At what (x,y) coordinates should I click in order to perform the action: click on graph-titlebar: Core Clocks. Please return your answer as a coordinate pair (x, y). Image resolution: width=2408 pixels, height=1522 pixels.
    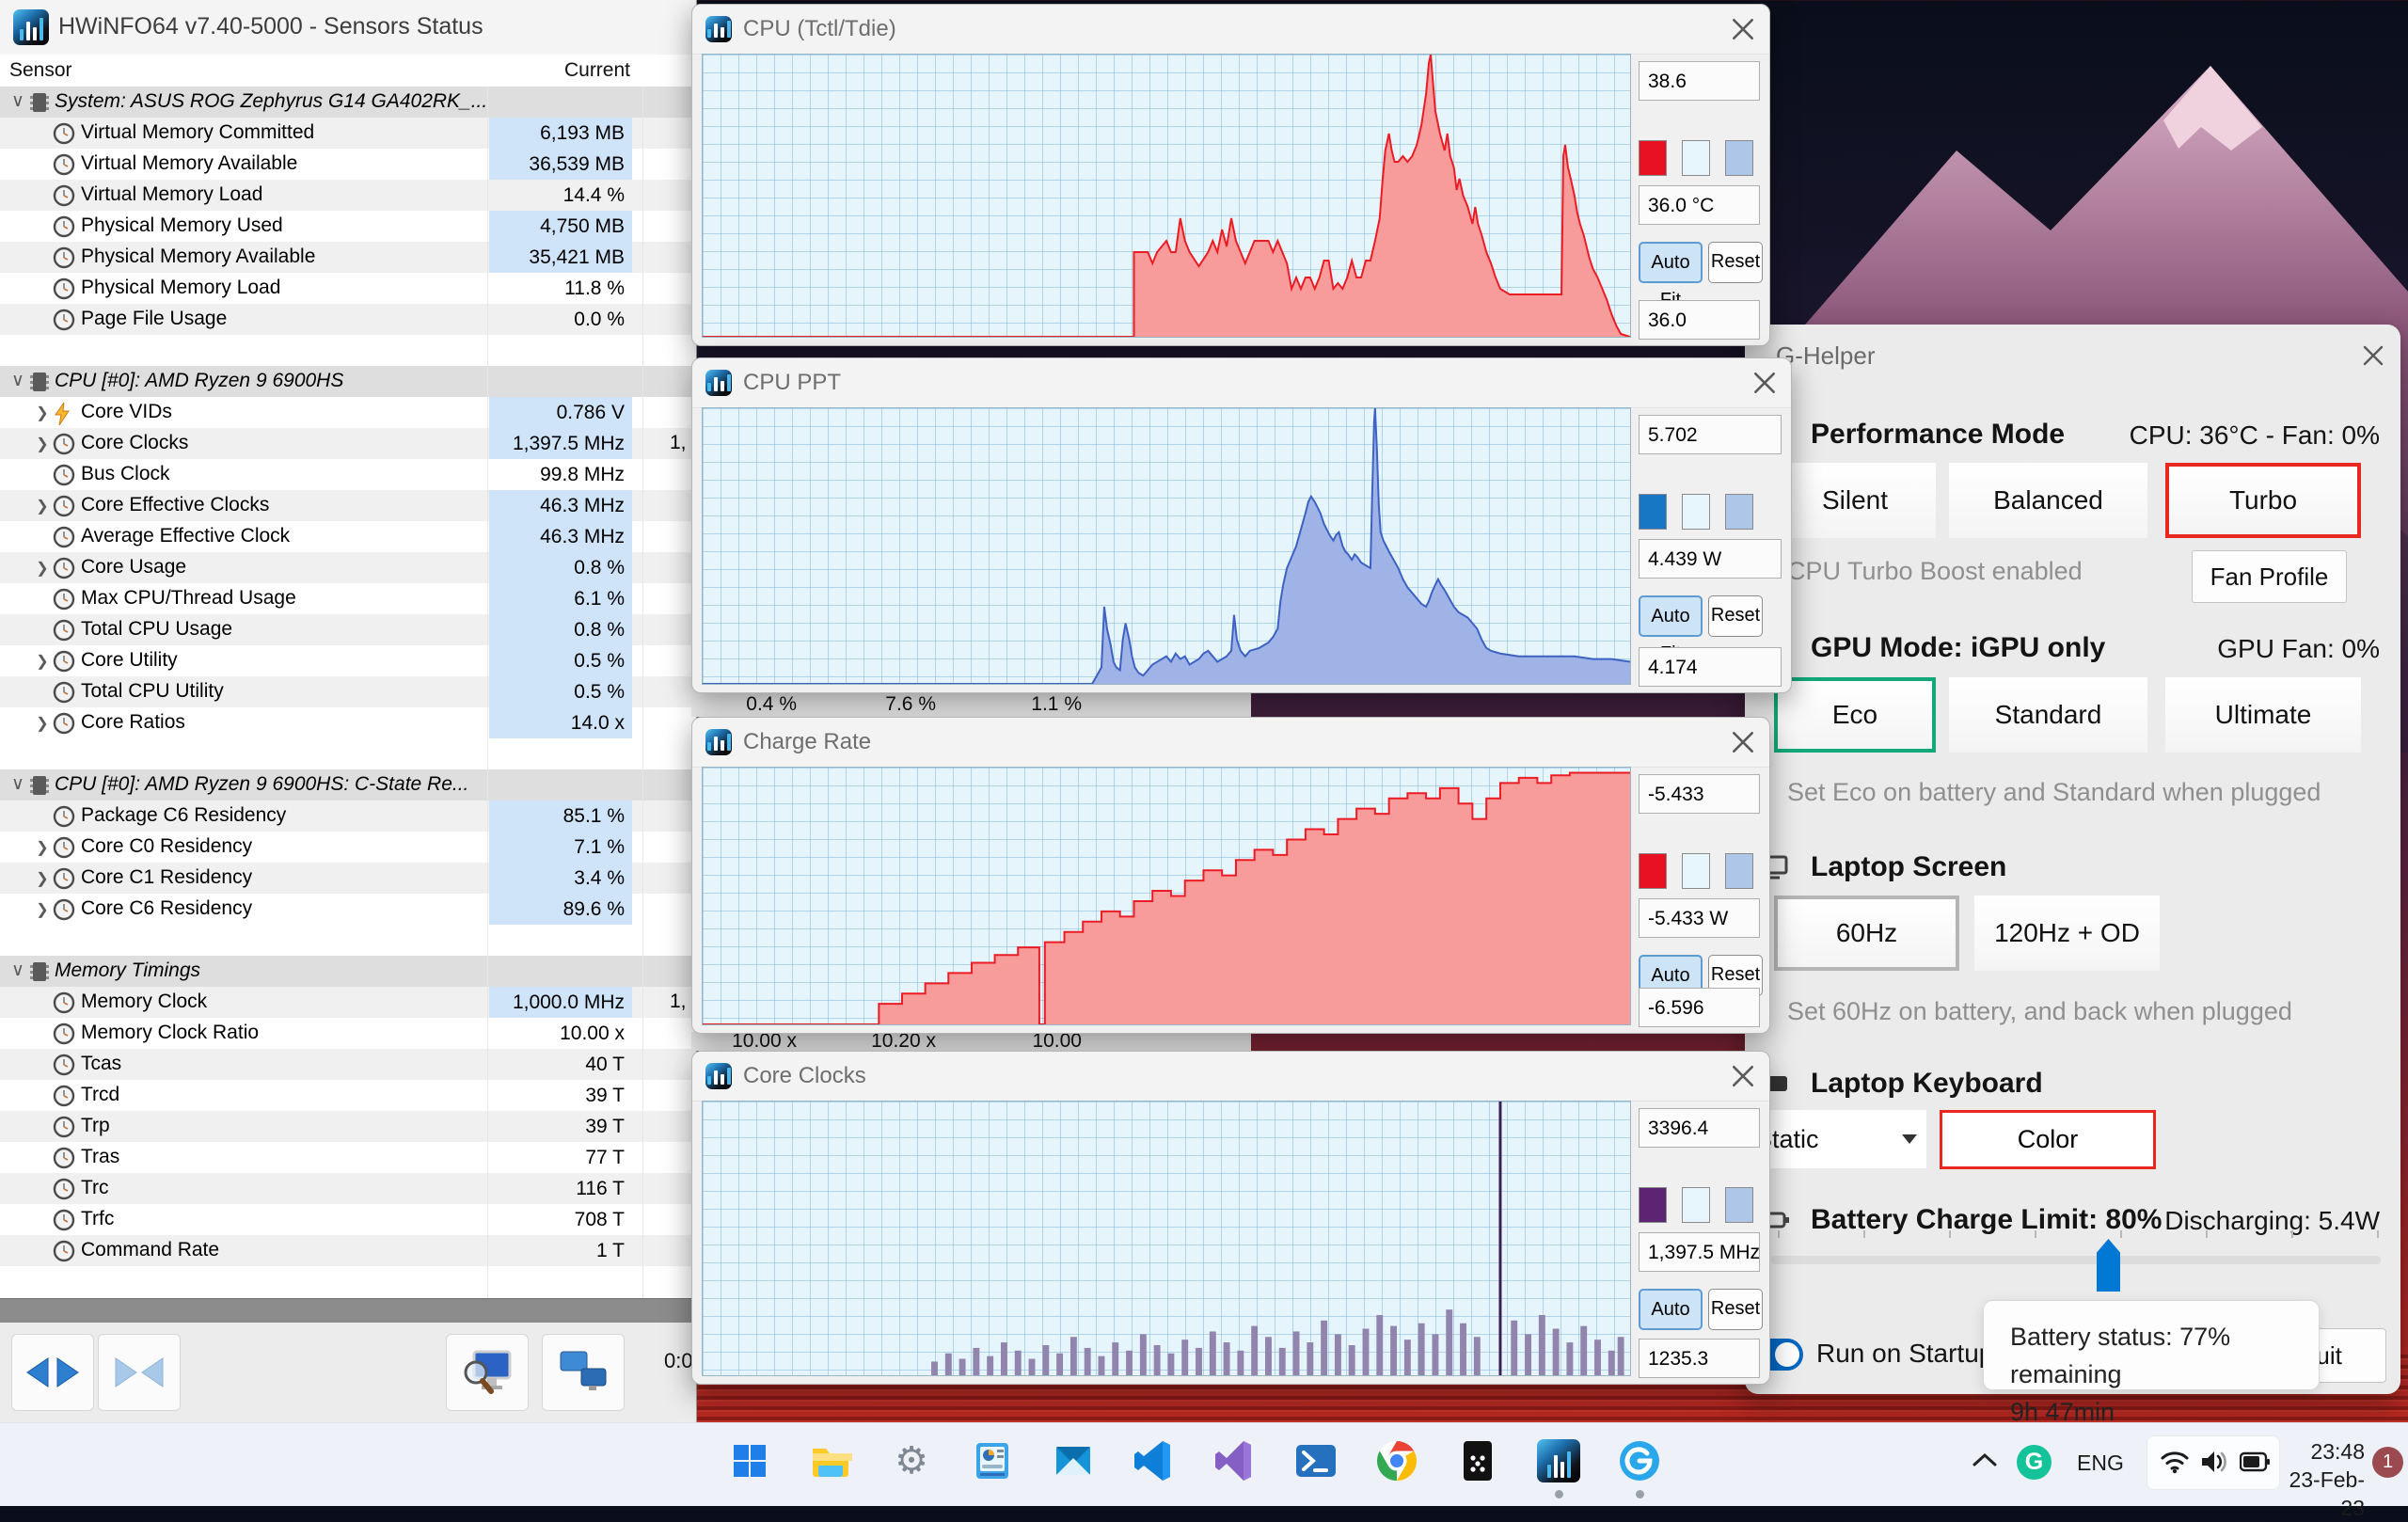
    Looking at the image, I should click on (1231, 1077).